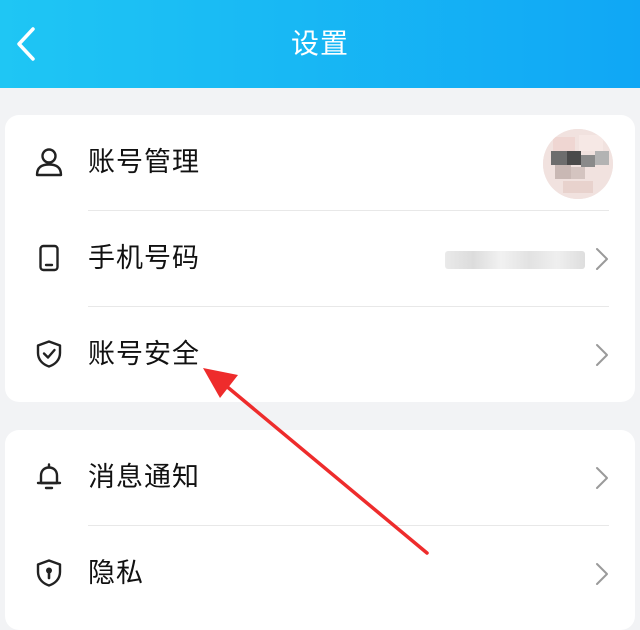 Image resolution: width=640 pixels, height=630 pixels. I want to click on shield-lock-icon, so click(49, 573).